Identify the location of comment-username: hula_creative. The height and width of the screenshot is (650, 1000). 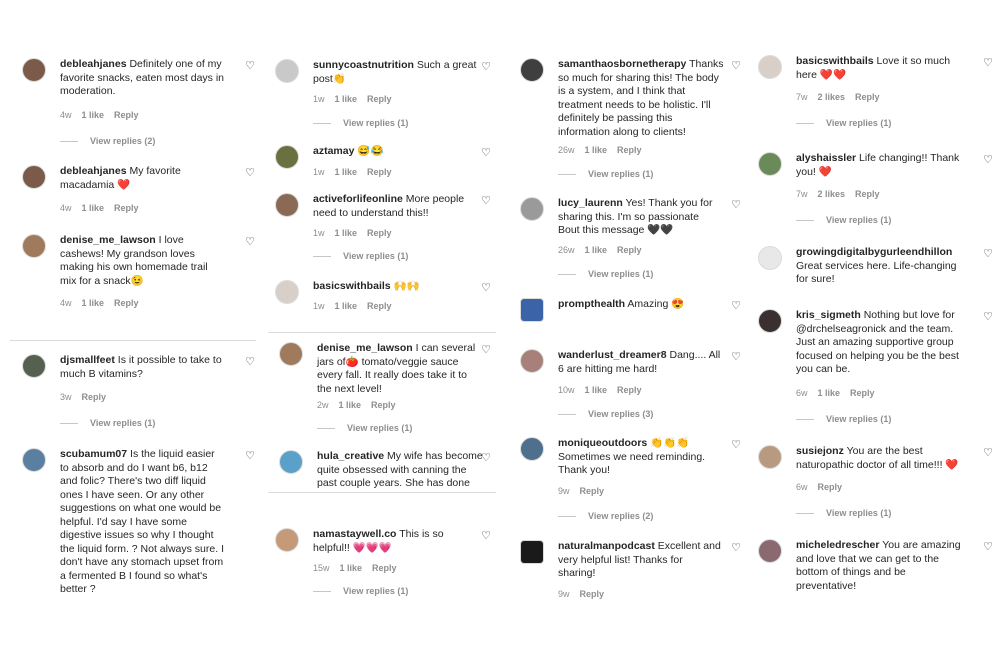
(350, 456).